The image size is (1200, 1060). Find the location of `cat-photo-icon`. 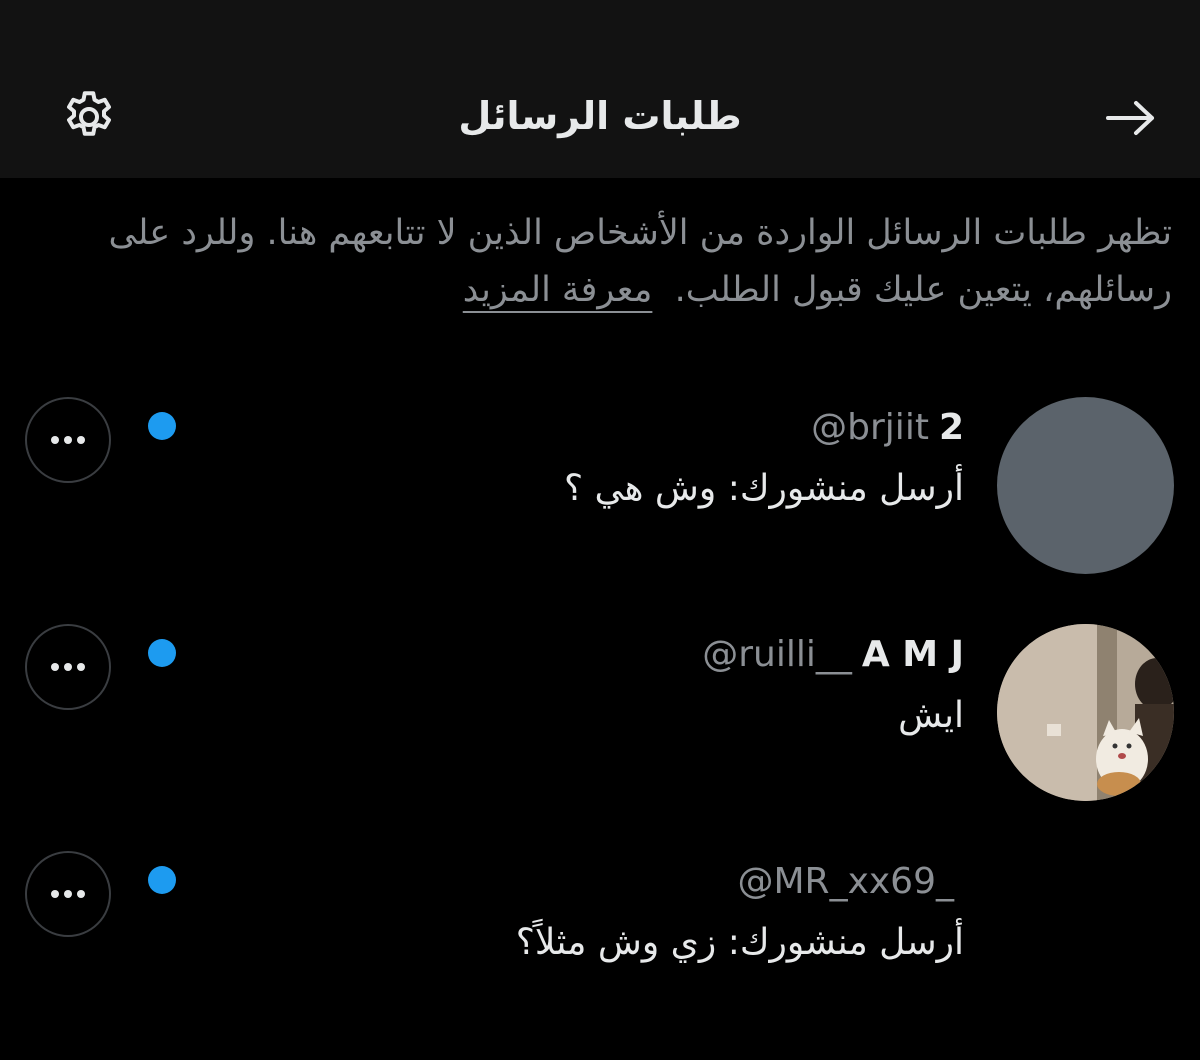

cat-photo-icon is located at coordinates (1085, 712).